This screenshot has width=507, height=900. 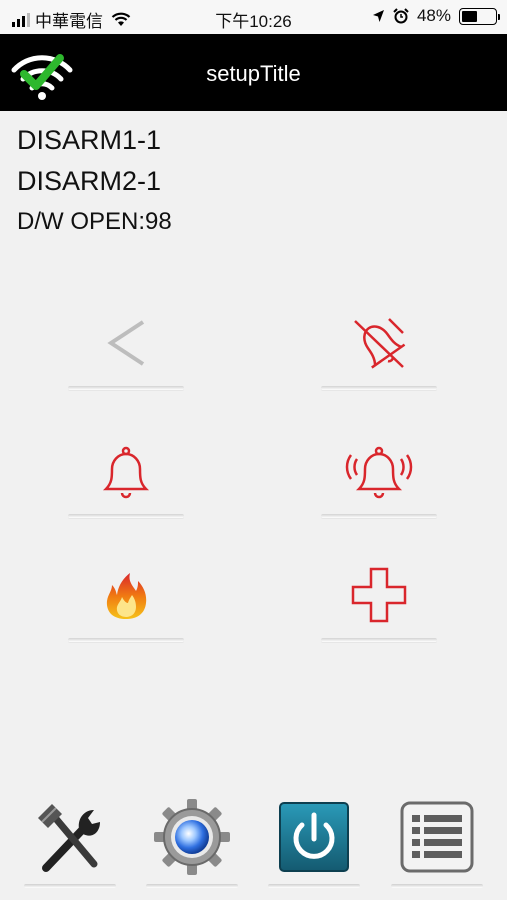 I want to click on bell-ringing-icon, so click(x=379, y=472).